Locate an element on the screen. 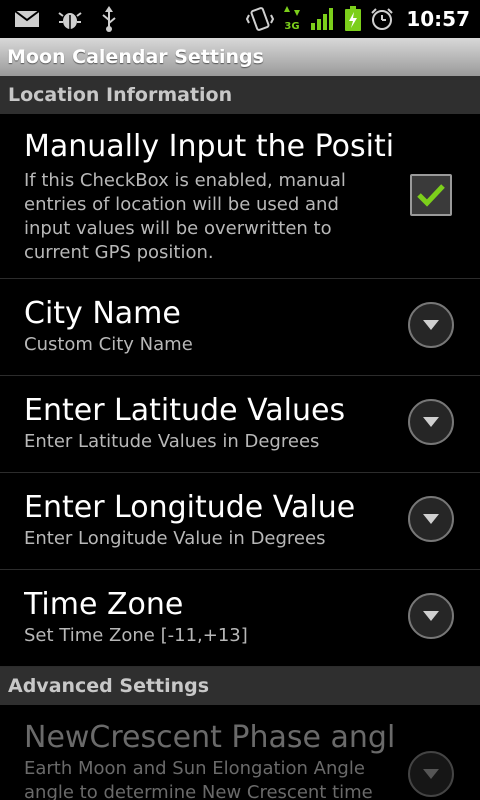  checkmark-icon is located at coordinates (431, 195).